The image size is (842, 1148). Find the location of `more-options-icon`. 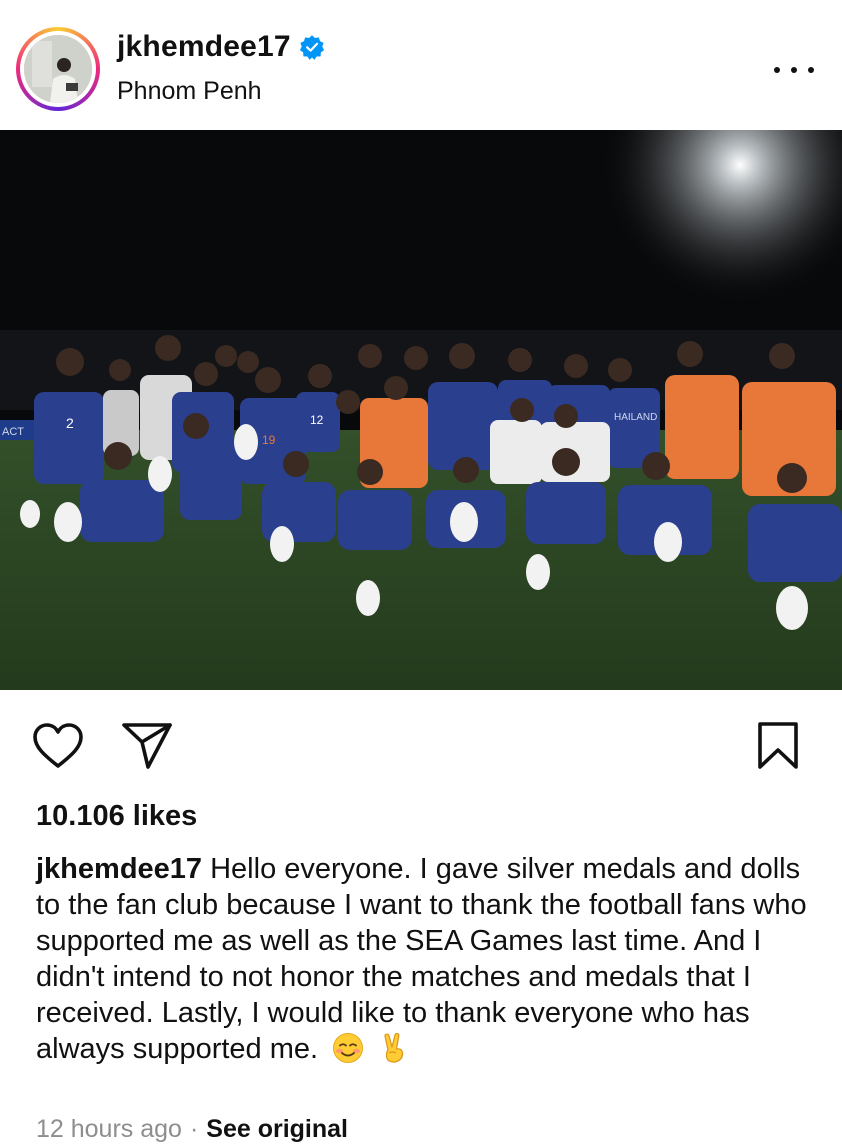

more-options-icon is located at coordinates (794, 70).